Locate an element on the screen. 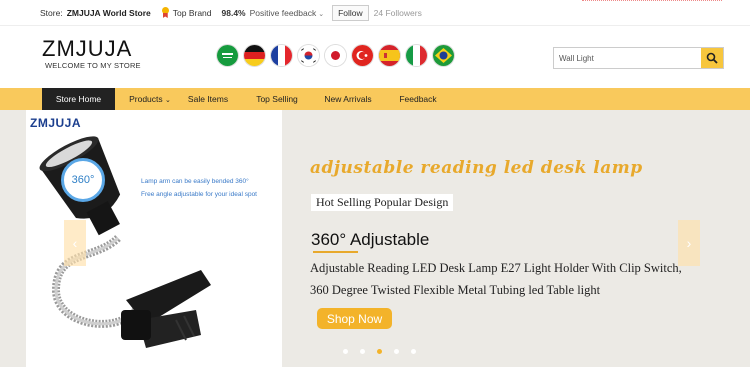 The height and width of the screenshot is (367, 750). nav-new-arrivals: New Arrivals is located at coordinates (348, 99).